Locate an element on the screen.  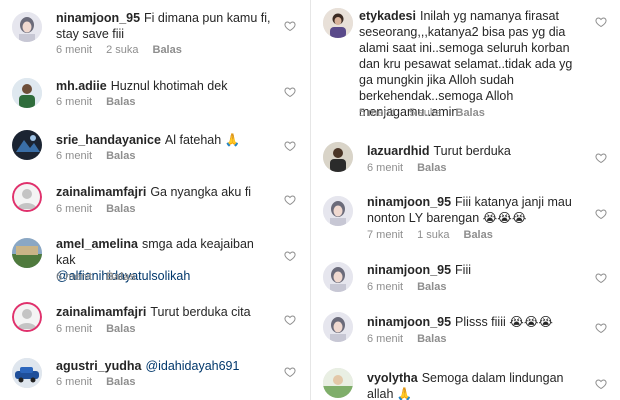
comment-text: Fiii is located at coordinates (463, 270).